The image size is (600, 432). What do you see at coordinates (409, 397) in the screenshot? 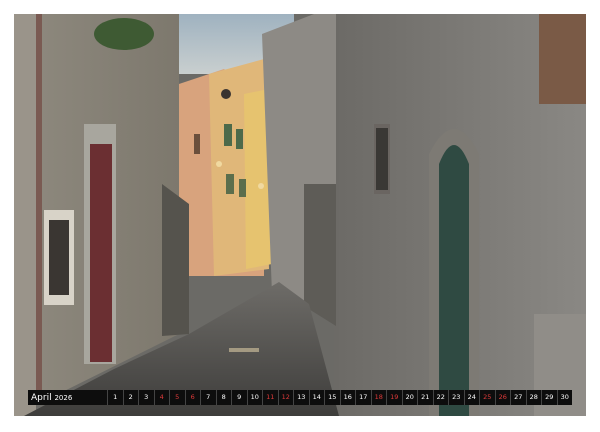
I see `calendar-day: 20` at bounding box center [409, 397].